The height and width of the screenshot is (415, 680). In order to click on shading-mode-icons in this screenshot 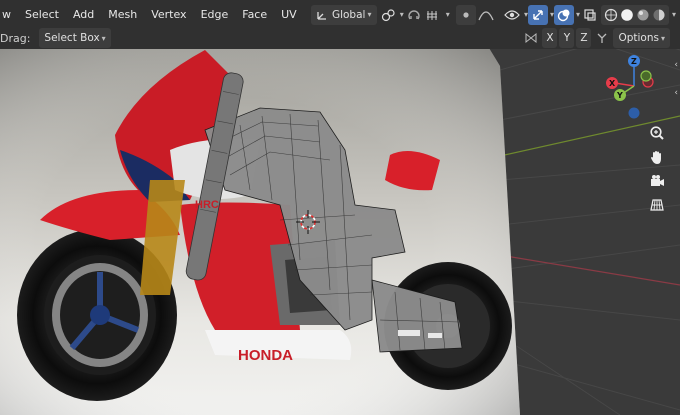, I will do `click(635, 15)`.